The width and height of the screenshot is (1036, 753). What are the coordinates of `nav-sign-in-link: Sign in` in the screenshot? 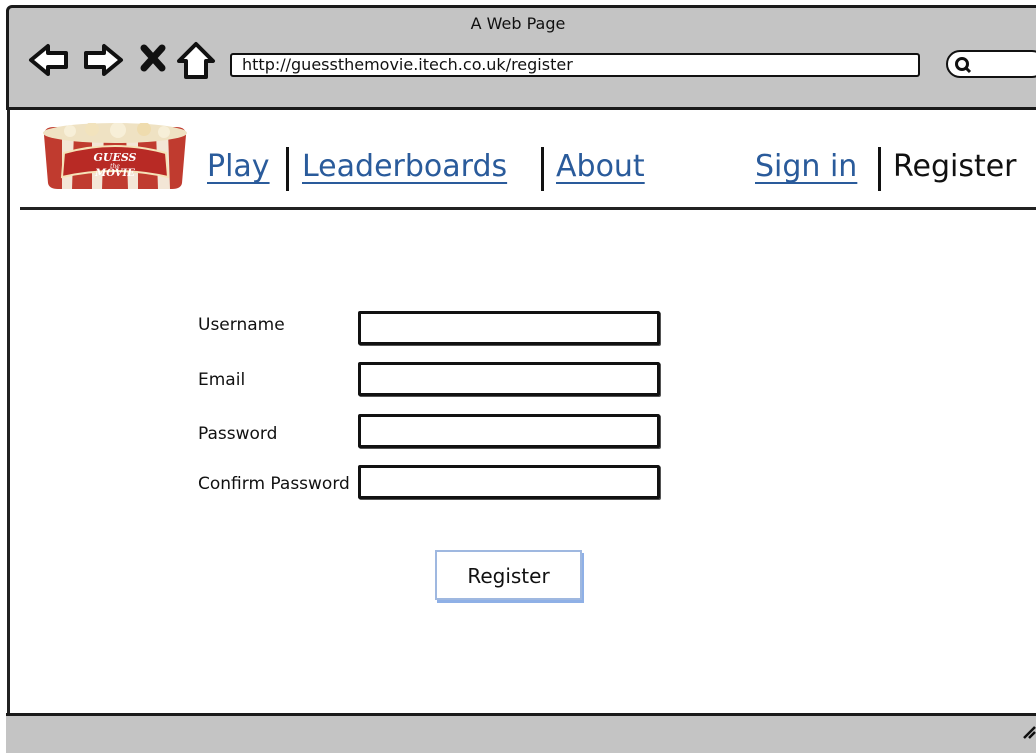 It's located at (806, 167).